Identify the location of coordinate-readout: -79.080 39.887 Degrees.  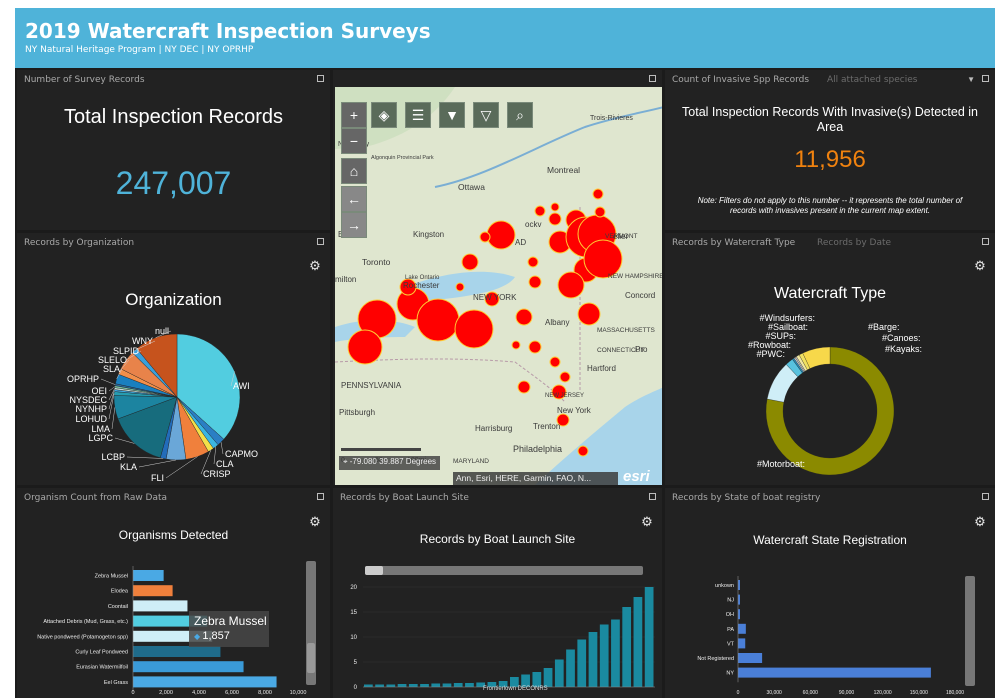
(393, 461).